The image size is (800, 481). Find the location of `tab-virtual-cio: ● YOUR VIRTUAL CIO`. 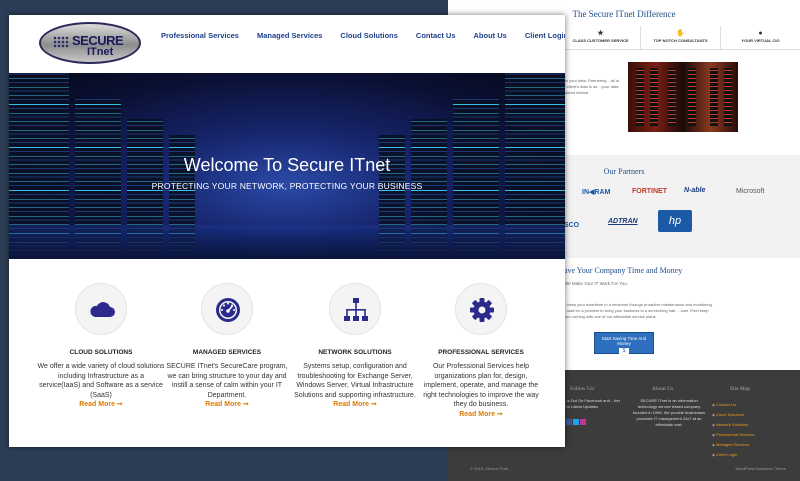

tab-virtual-cio: ● YOUR VIRTUAL CIO is located at coordinates (760, 37).